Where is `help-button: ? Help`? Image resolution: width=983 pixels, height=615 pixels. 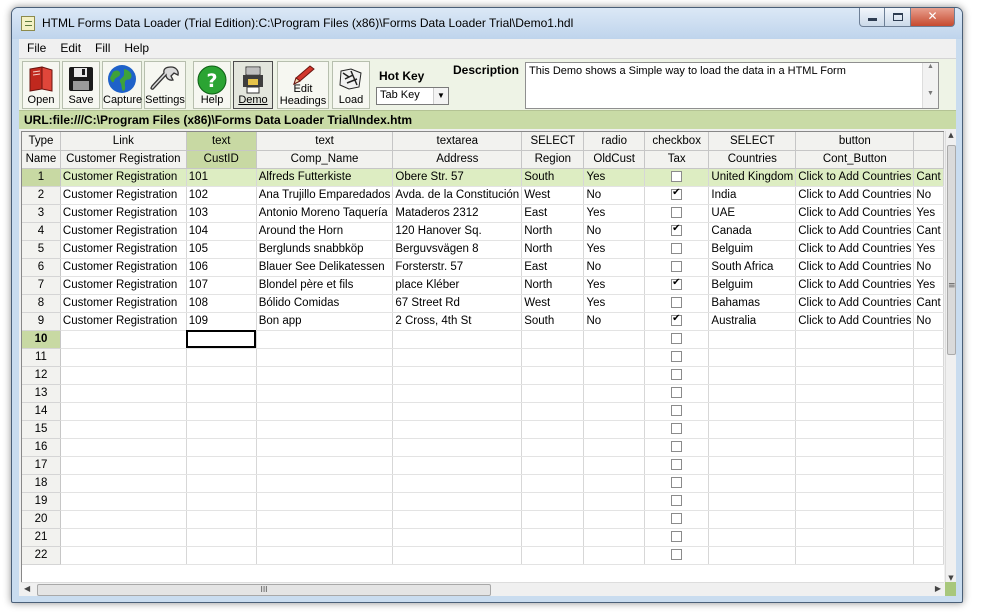 help-button: ? Help is located at coordinates (212, 85).